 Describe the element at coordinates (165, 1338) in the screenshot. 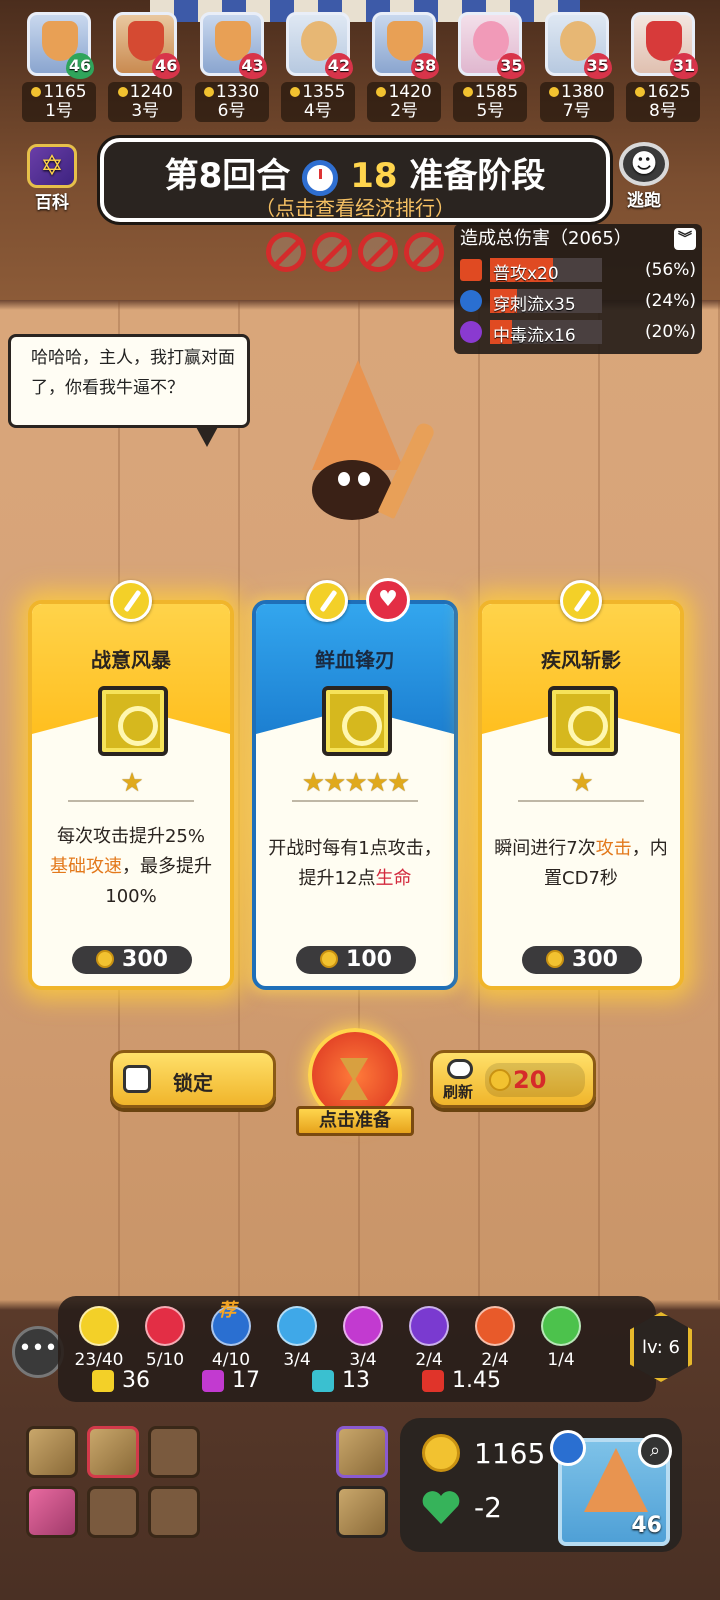

I see `synergy-heart: 5/10` at that location.